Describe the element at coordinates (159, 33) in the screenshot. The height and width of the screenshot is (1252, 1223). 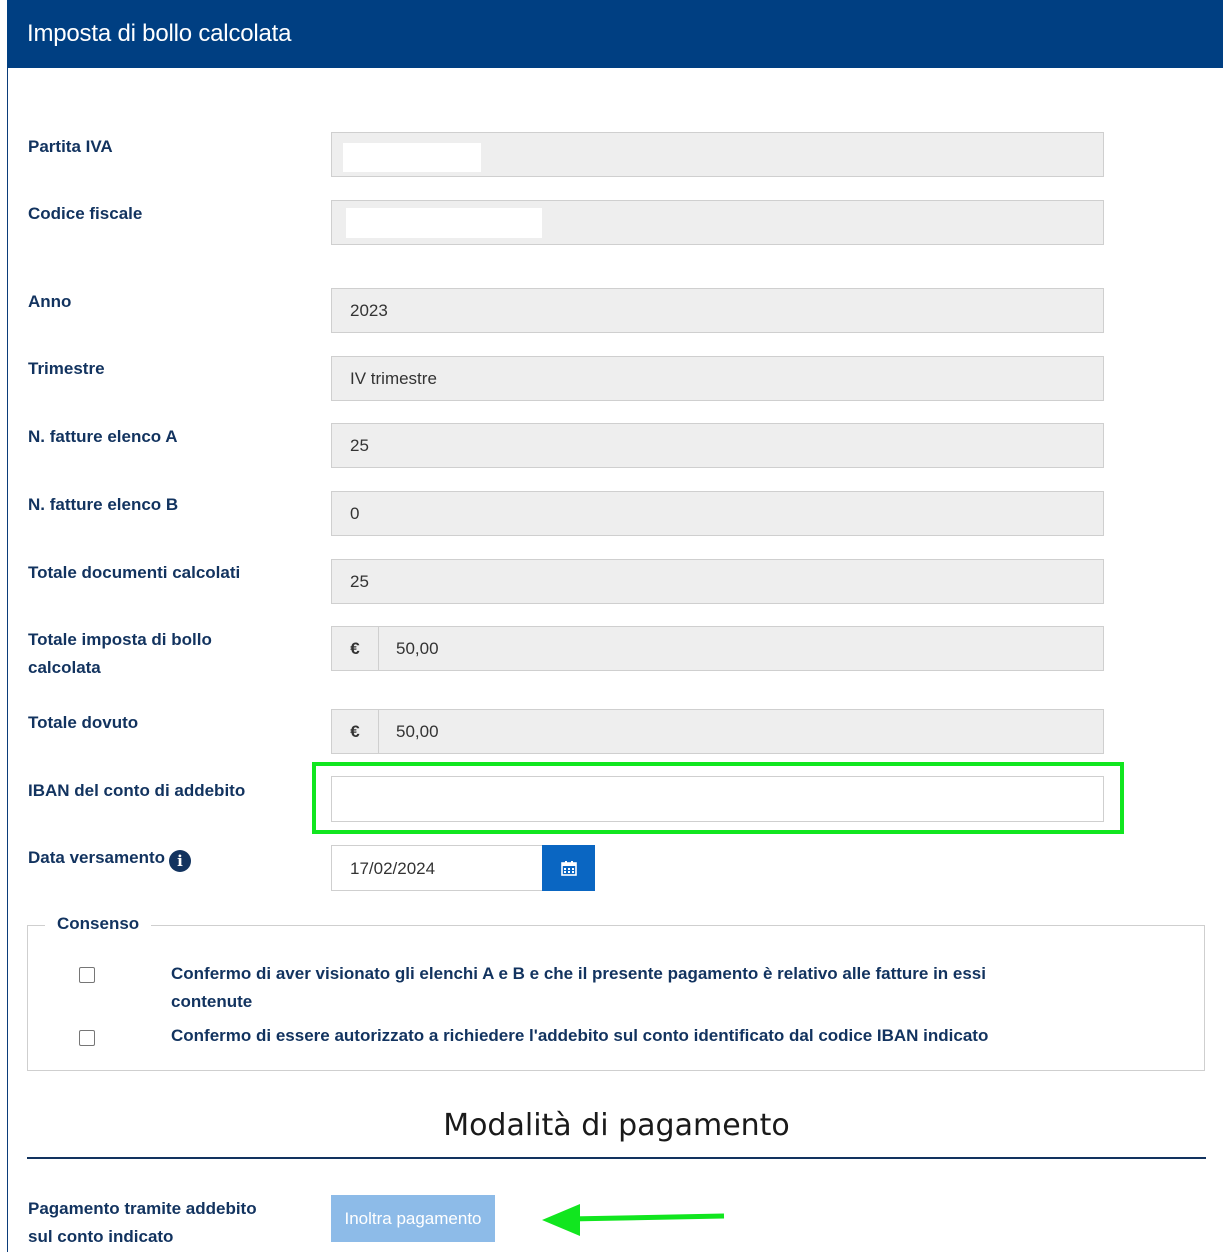
I see `panel-title: Imposta di bollo calcolata` at that location.